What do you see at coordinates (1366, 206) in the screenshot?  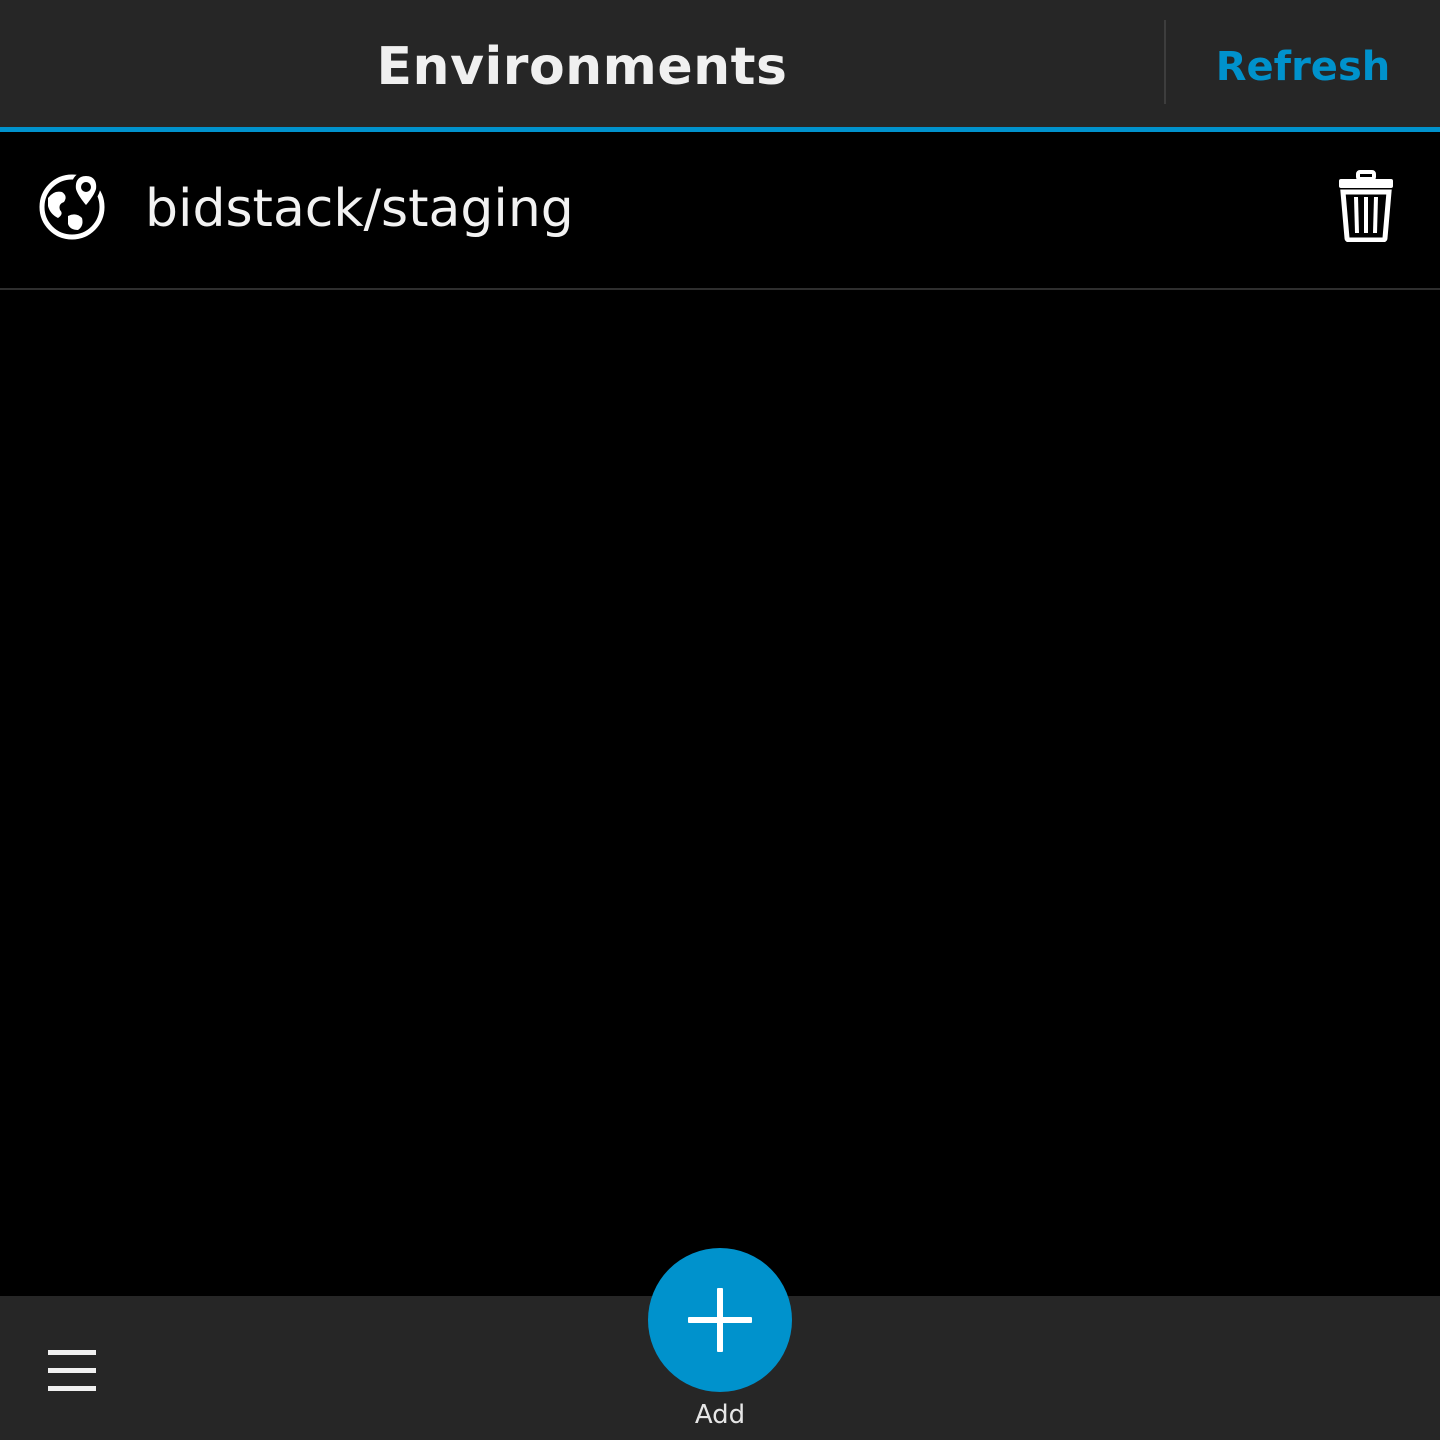 I see `trash-icon` at bounding box center [1366, 206].